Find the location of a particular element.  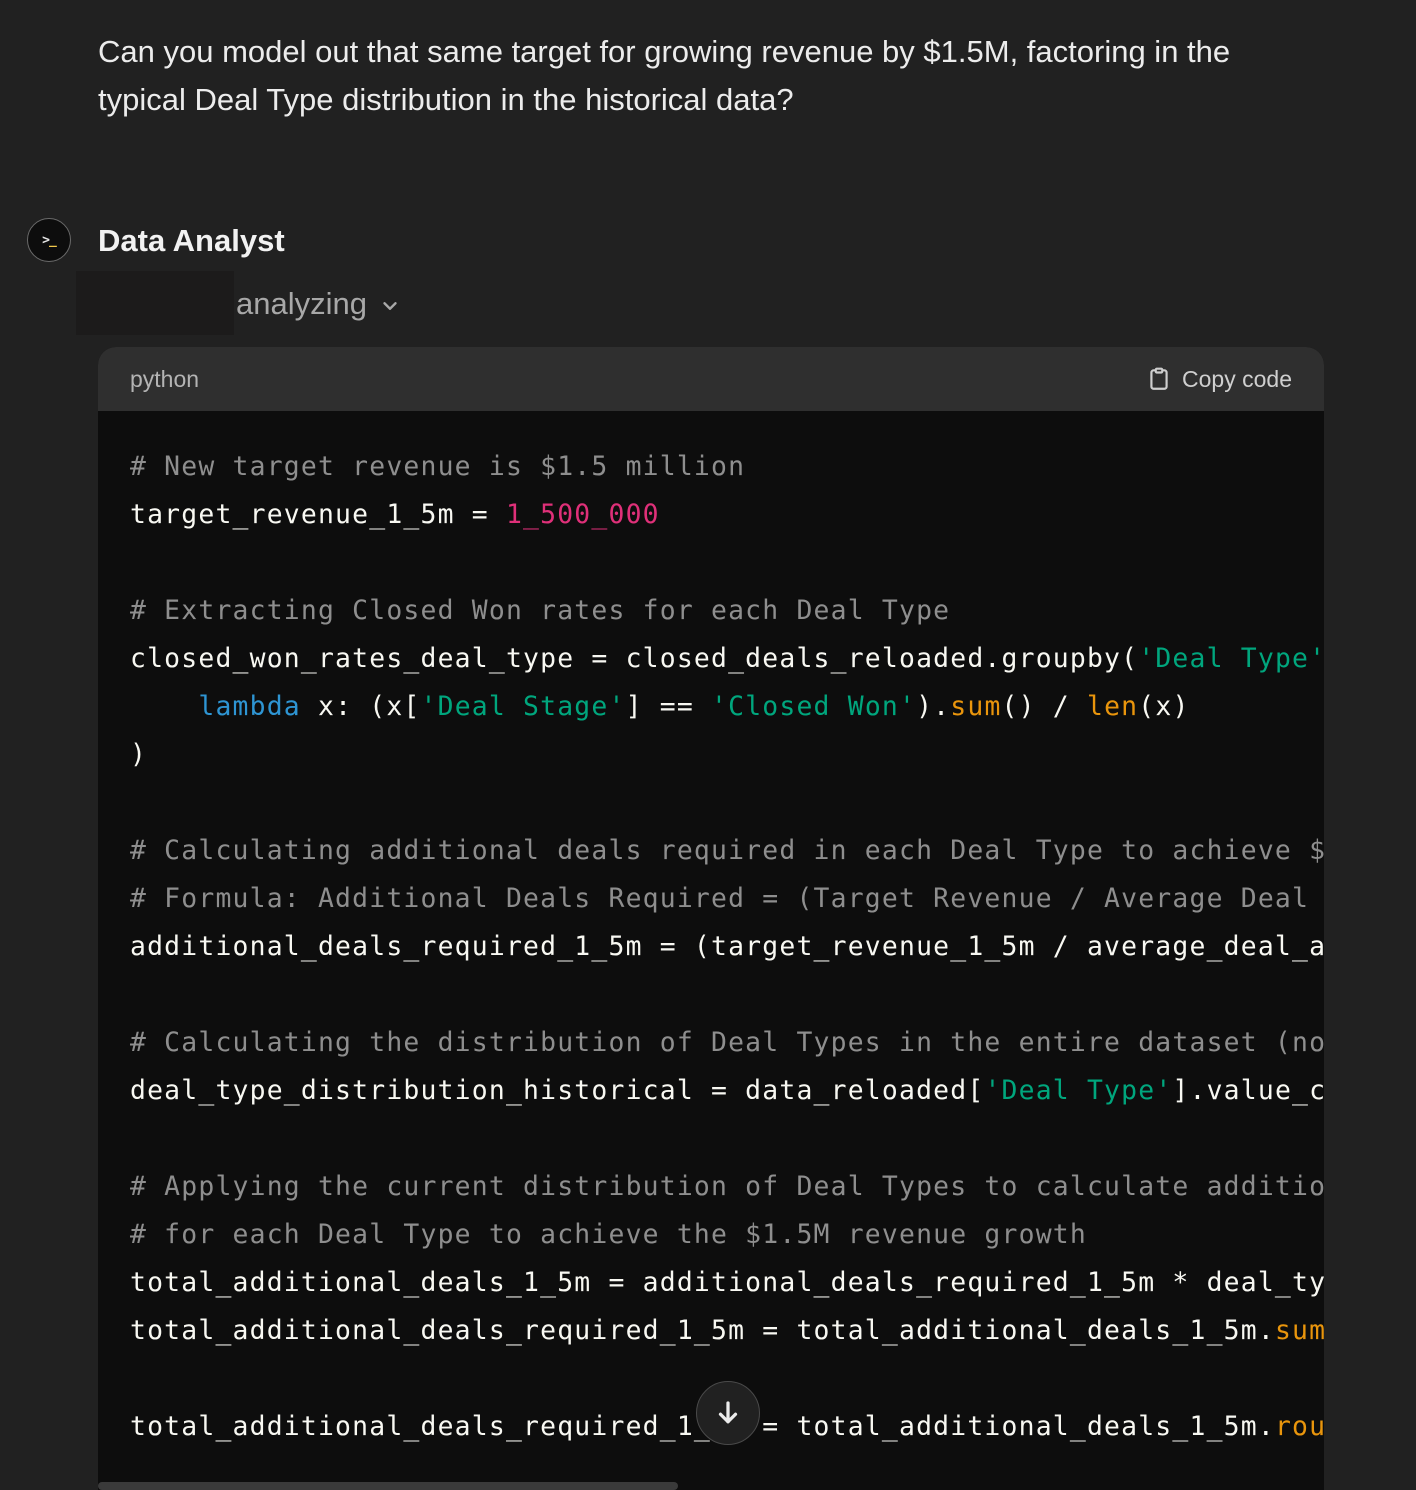

code-token-plain: ). is located at coordinates (933, 706).